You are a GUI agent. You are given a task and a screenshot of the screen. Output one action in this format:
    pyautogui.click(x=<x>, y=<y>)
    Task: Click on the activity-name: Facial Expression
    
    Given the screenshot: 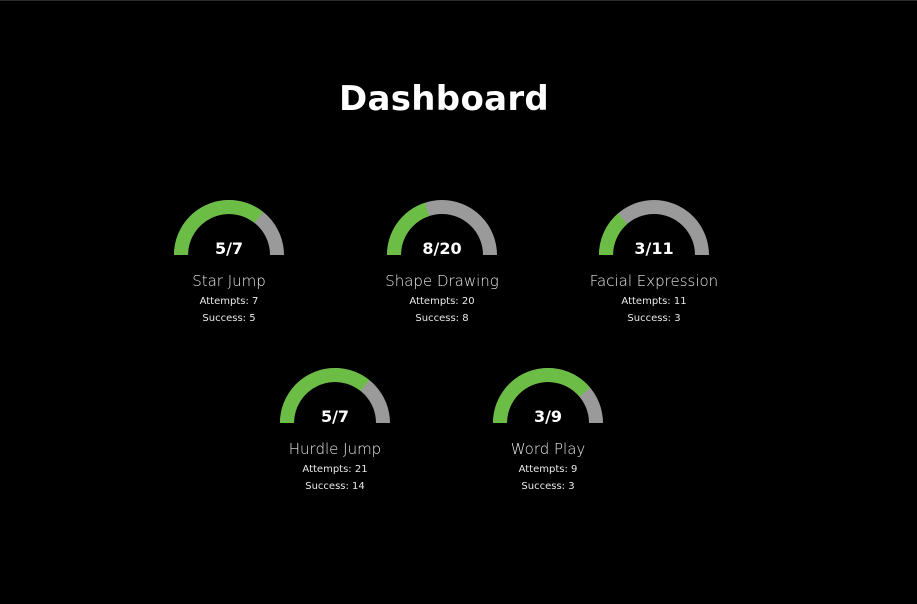 What is the action you would take?
    pyautogui.click(x=654, y=281)
    